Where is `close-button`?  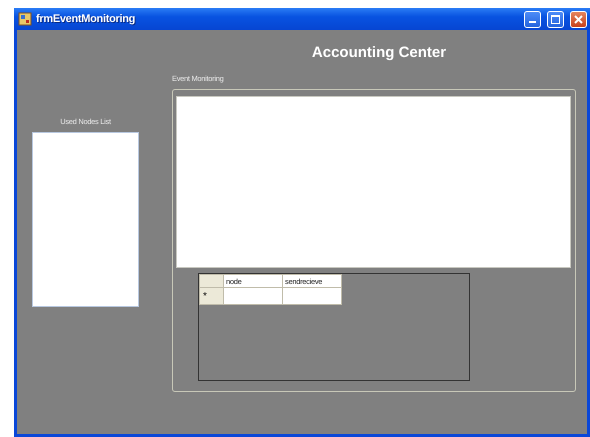 close-button is located at coordinates (578, 19).